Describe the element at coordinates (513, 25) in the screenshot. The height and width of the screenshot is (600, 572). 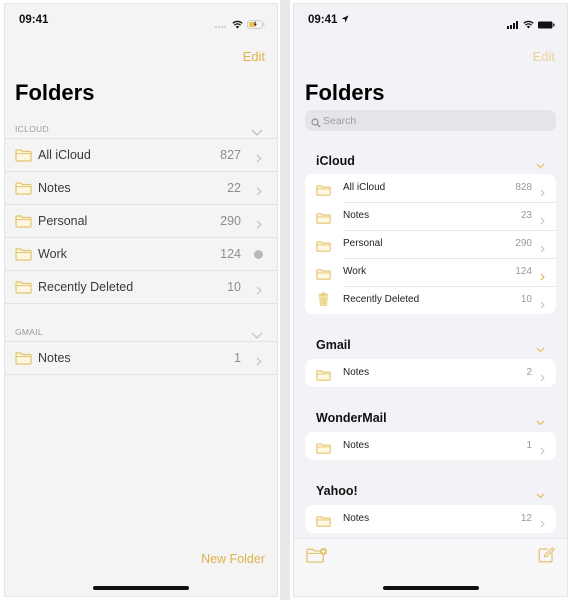
I see `cellular-signal-icon` at that location.